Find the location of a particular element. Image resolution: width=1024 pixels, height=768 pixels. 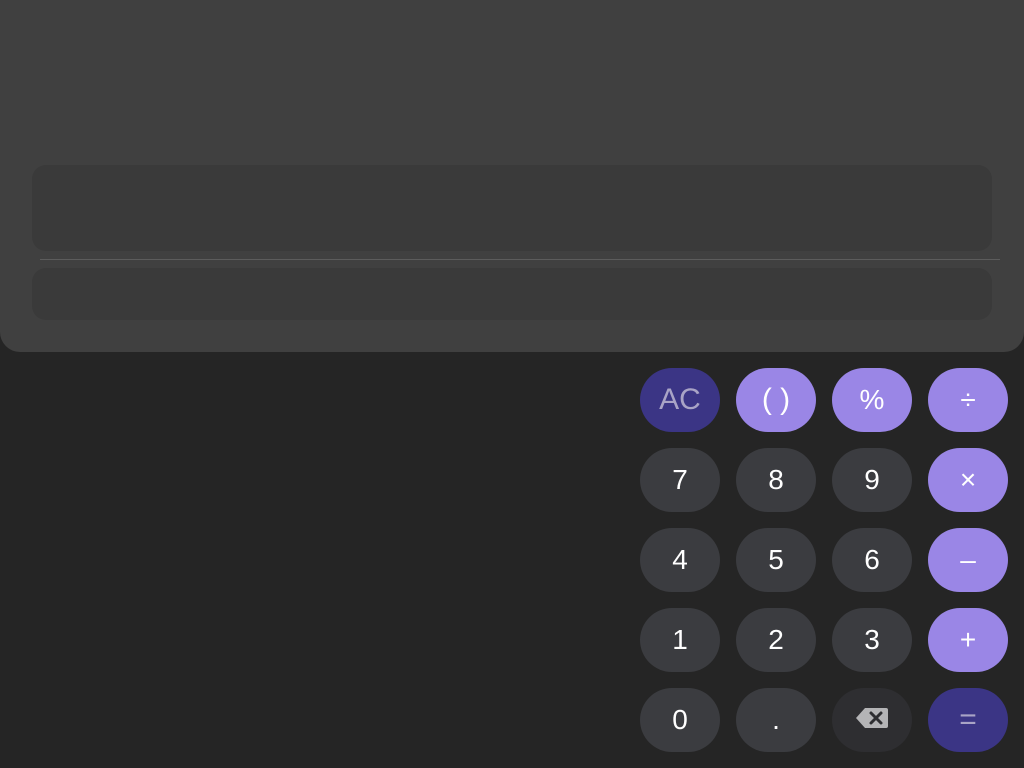

digit-5-button: 5 is located at coordinates (776, 560).